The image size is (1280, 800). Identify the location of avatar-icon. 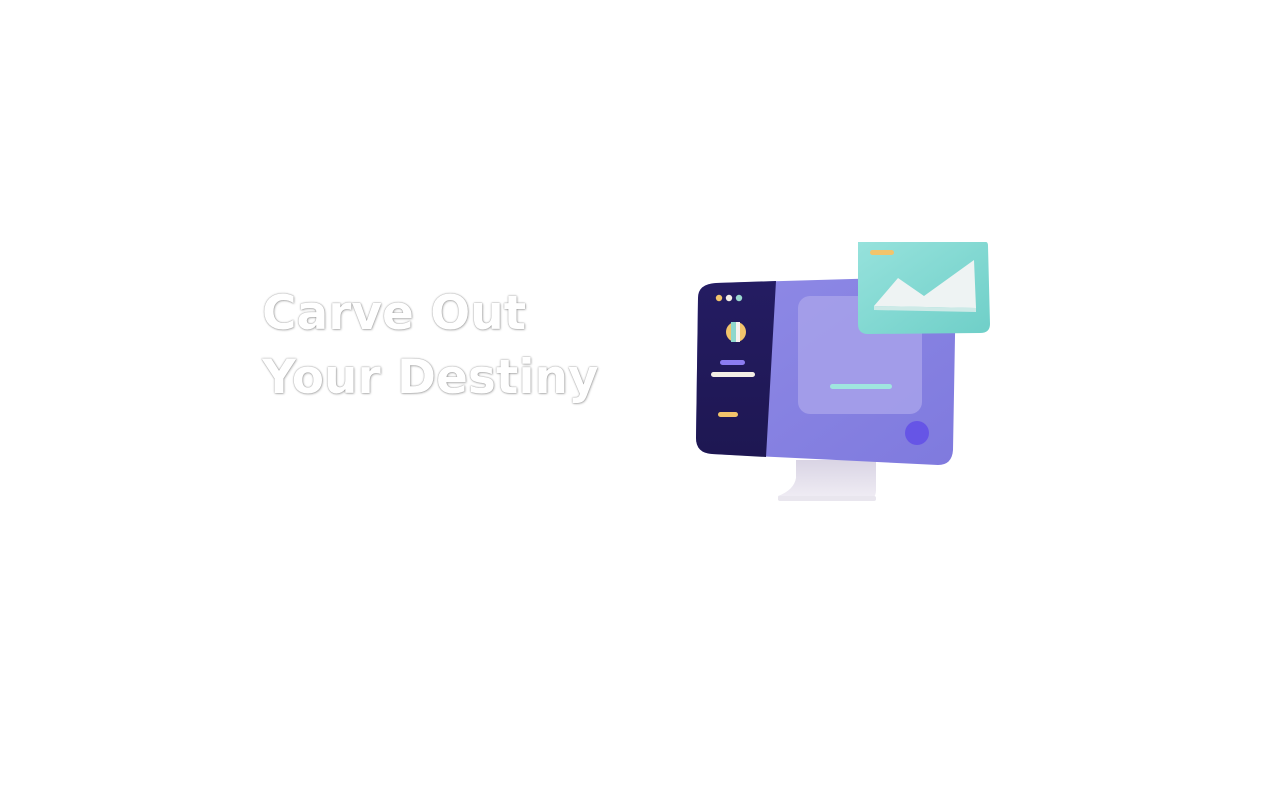
(736, 332).